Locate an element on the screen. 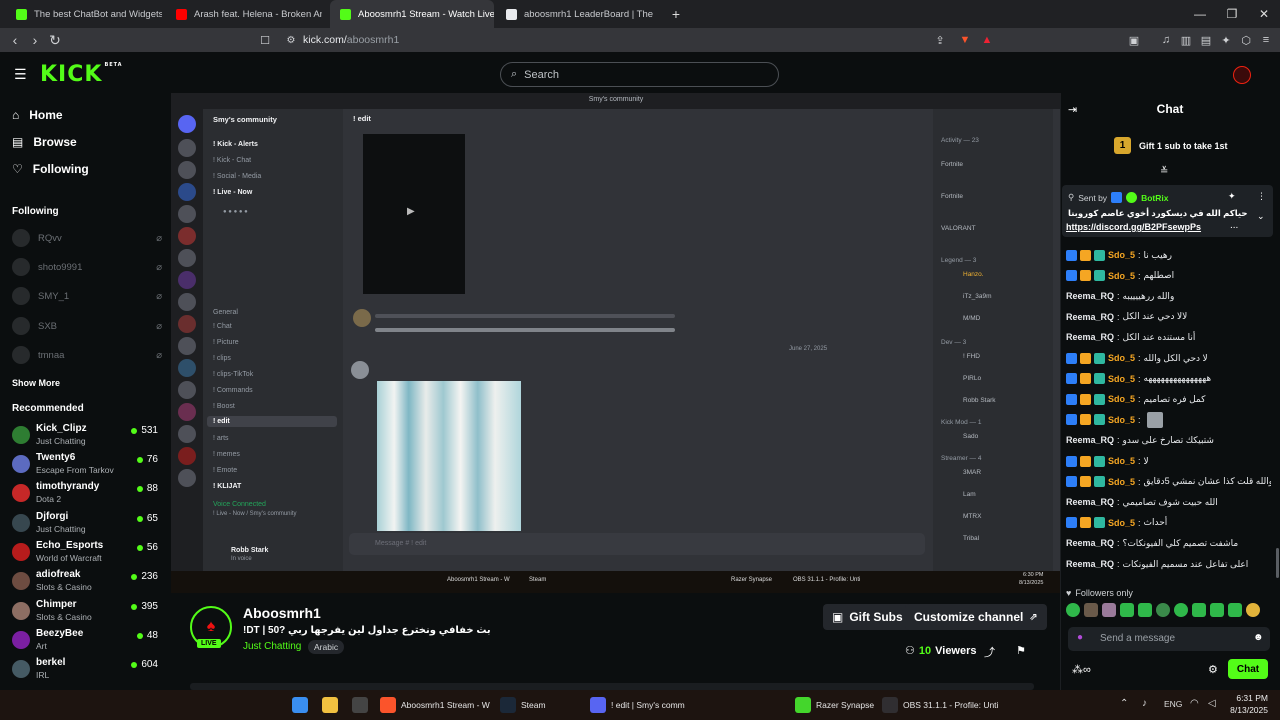 The height and width of the screenshot is (720, 1280). browser-tab-active: Aboosmrh1 Stream - Watch Live ✕ is located at coordinates (412, 14).